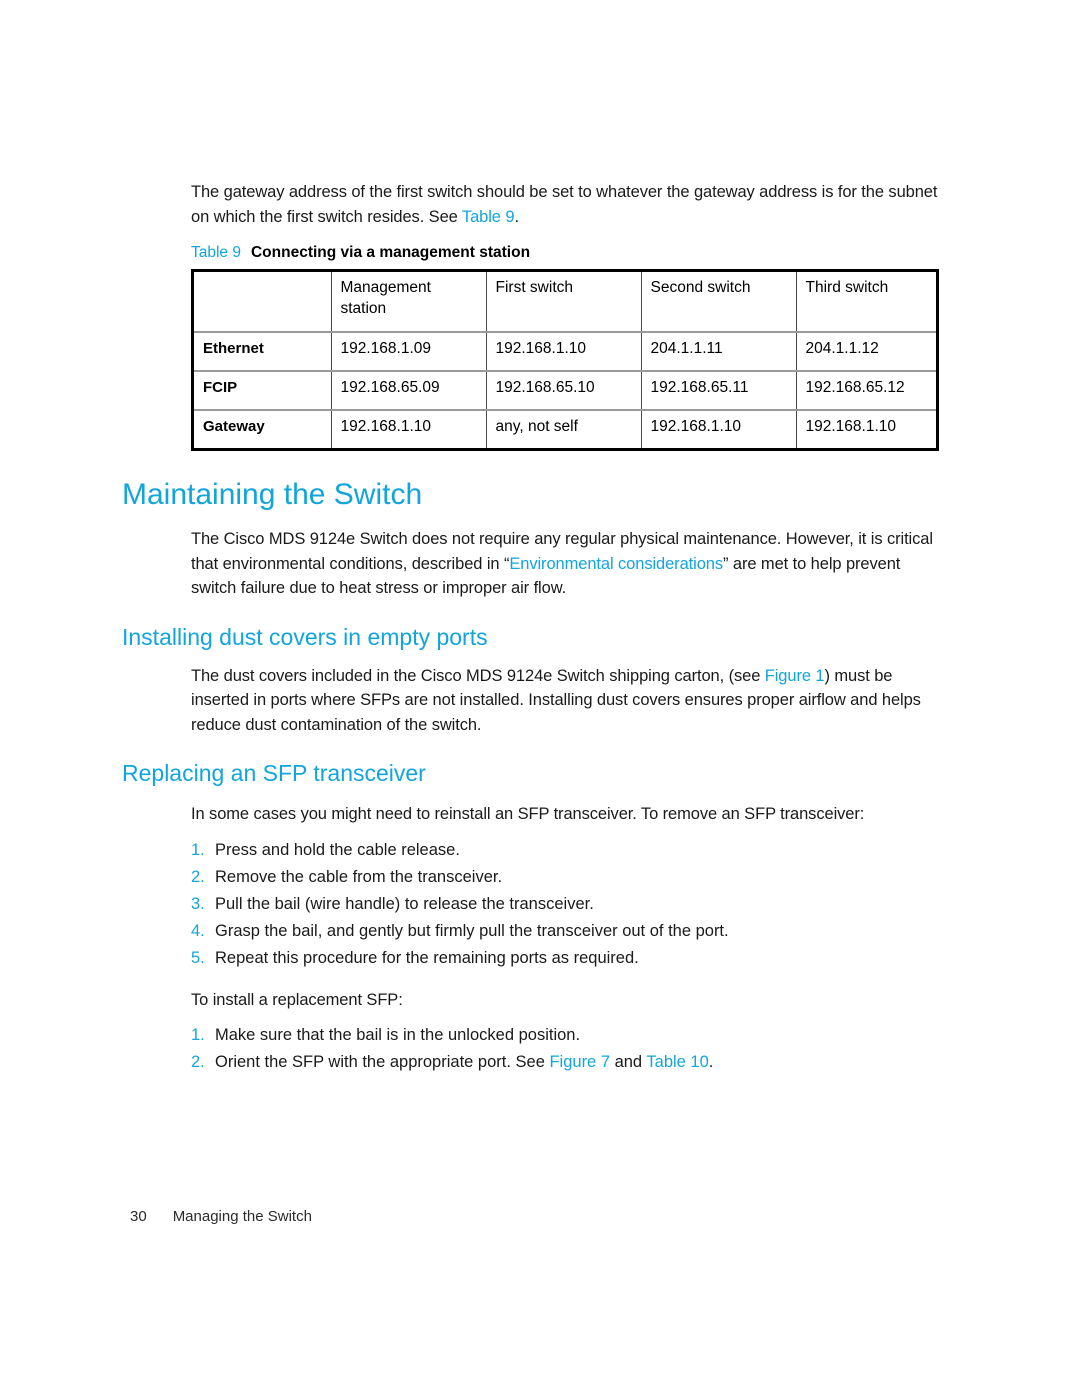  I want to click on row-label-ethernet: Ethernet, so click(262, 352).